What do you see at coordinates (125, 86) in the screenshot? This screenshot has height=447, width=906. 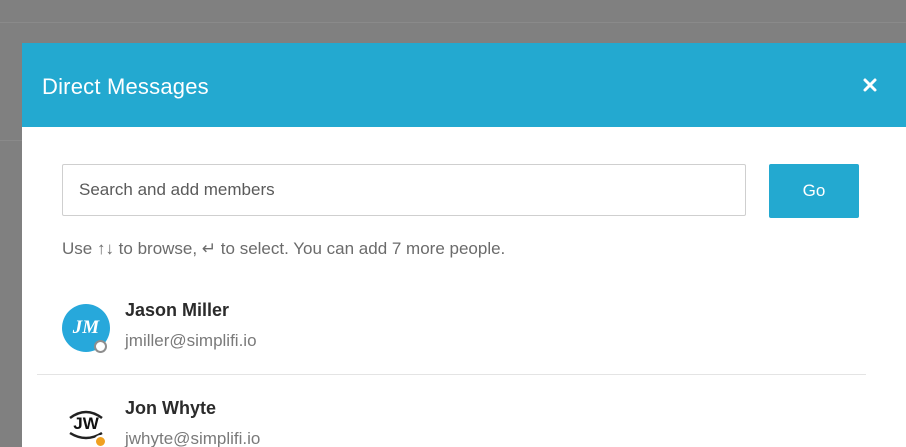 I see `modal-title: Direct Messages` at bounding box center [125, 86].